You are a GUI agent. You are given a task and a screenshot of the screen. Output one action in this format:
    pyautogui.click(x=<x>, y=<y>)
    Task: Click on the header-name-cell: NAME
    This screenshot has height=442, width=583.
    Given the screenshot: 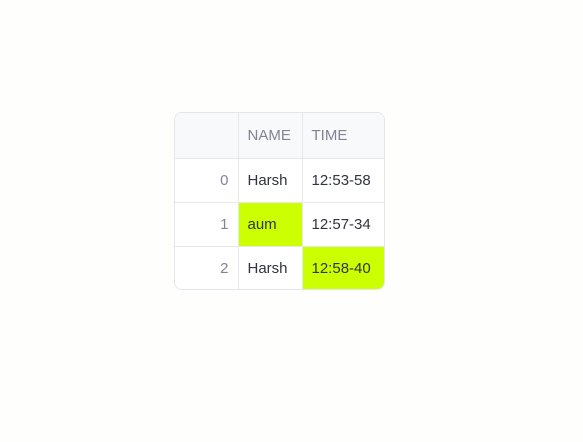 What is the action you would take?
    pyautogui.click(x=270, y=136)
    